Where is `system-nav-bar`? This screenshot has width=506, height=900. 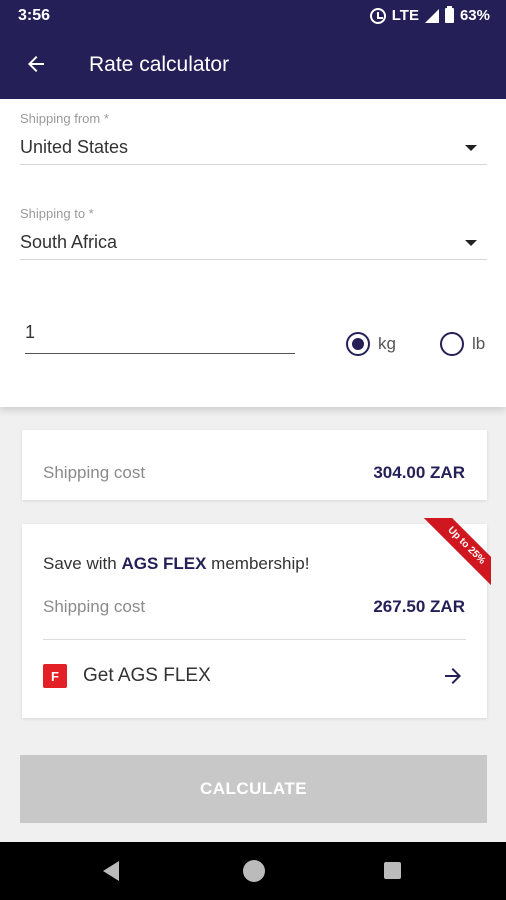
system-nav-bar is located at coordinates (253, 871).